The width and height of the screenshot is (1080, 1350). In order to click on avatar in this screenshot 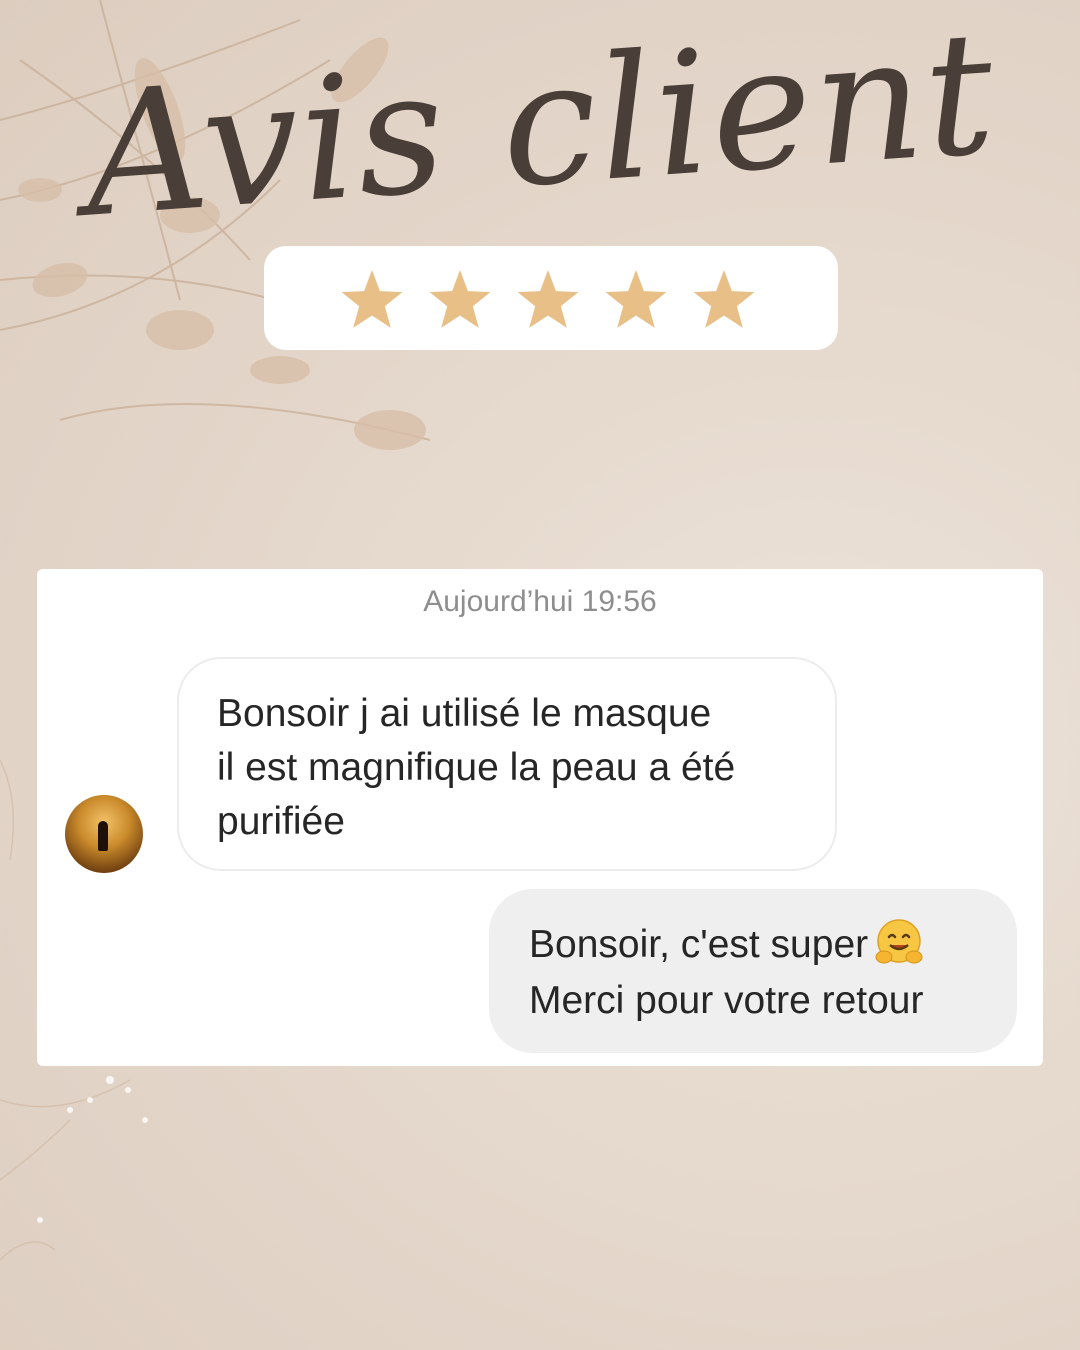, I will do `click(104, 834)`.